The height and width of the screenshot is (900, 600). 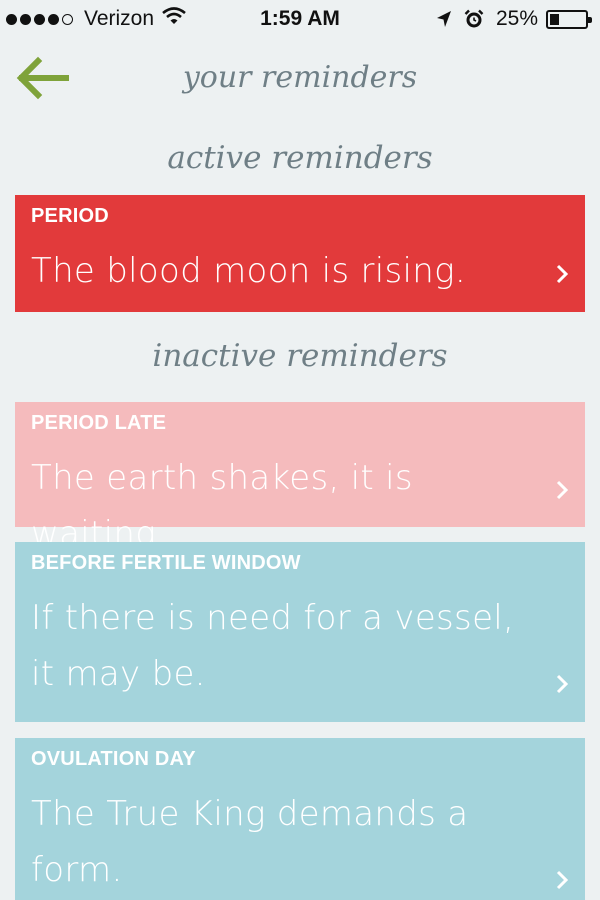 What do you see at coordinates (569, 19) in the screenshot?
I see `battery-icon` at bounding box center [569, 19].